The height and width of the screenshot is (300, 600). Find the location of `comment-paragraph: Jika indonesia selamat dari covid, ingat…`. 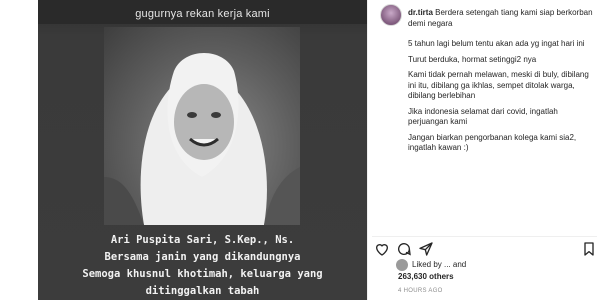

comment-paragraph: Jika indonesia selamat dari covid, ingat… is located at coordinates (483, 116).